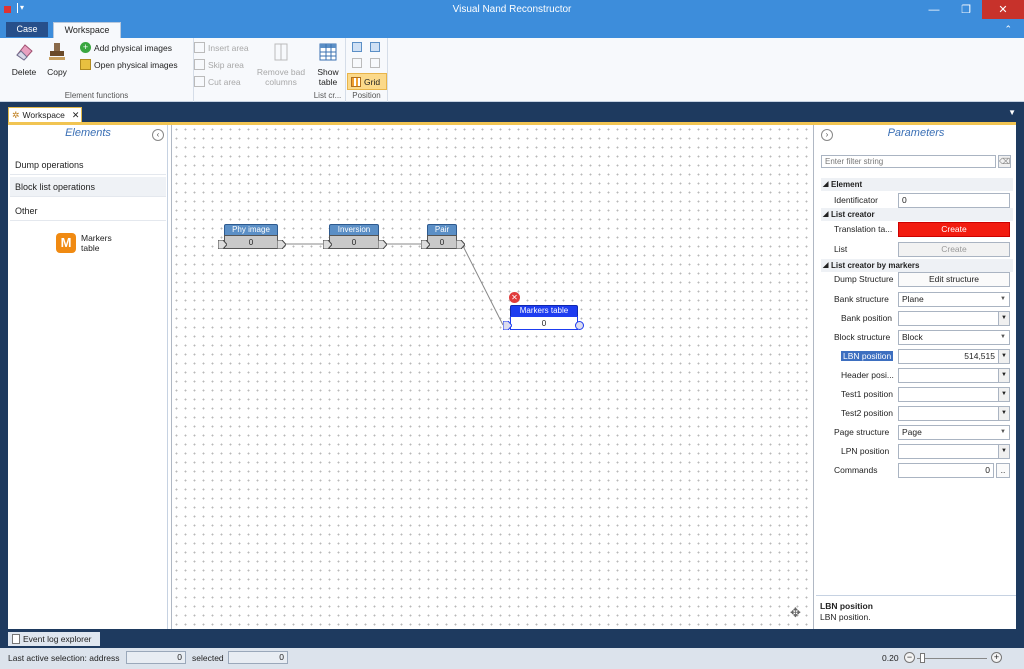 This screenshot has height=669, width=1024. Describe the element at coordinates (357, 47) in the screenshot. I see `align-left-icon` at that location.